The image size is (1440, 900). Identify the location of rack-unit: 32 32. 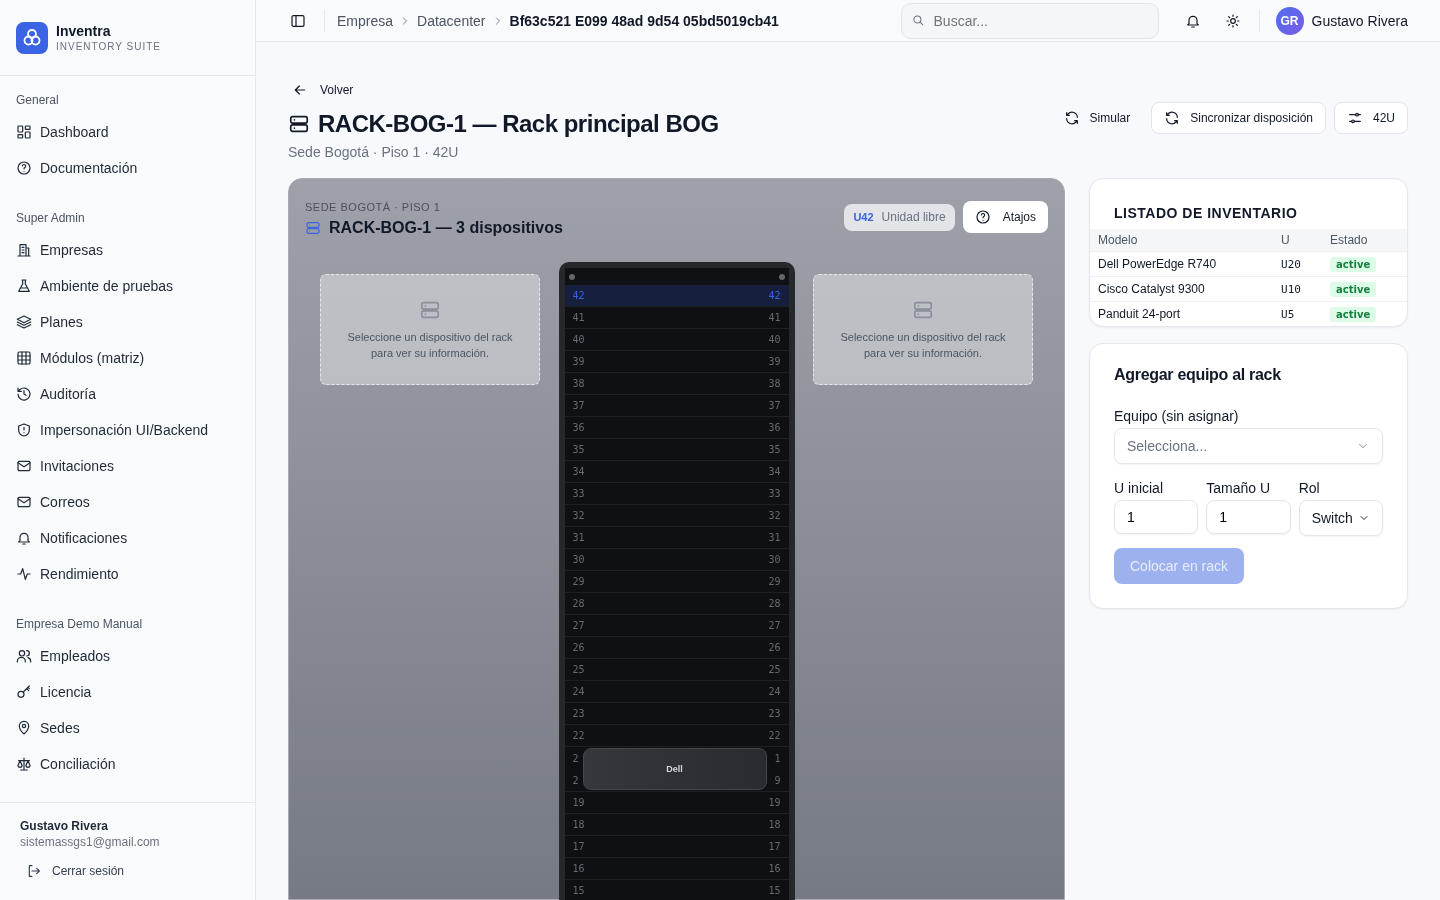
(676, 516).